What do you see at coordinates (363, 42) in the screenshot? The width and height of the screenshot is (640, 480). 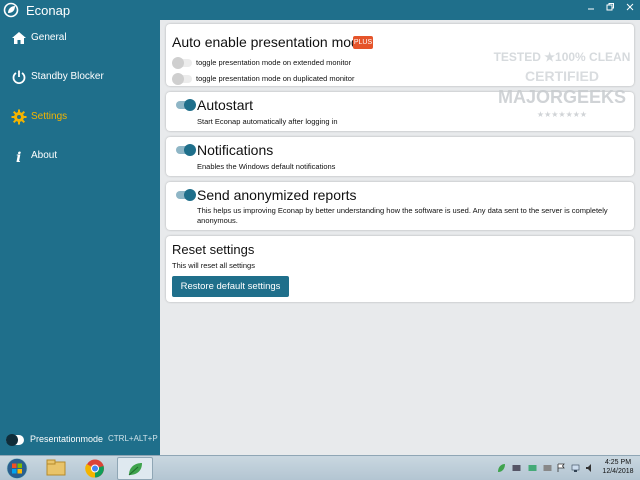 I see `plus-badge: PLUS` at bounding box center [363, 42].